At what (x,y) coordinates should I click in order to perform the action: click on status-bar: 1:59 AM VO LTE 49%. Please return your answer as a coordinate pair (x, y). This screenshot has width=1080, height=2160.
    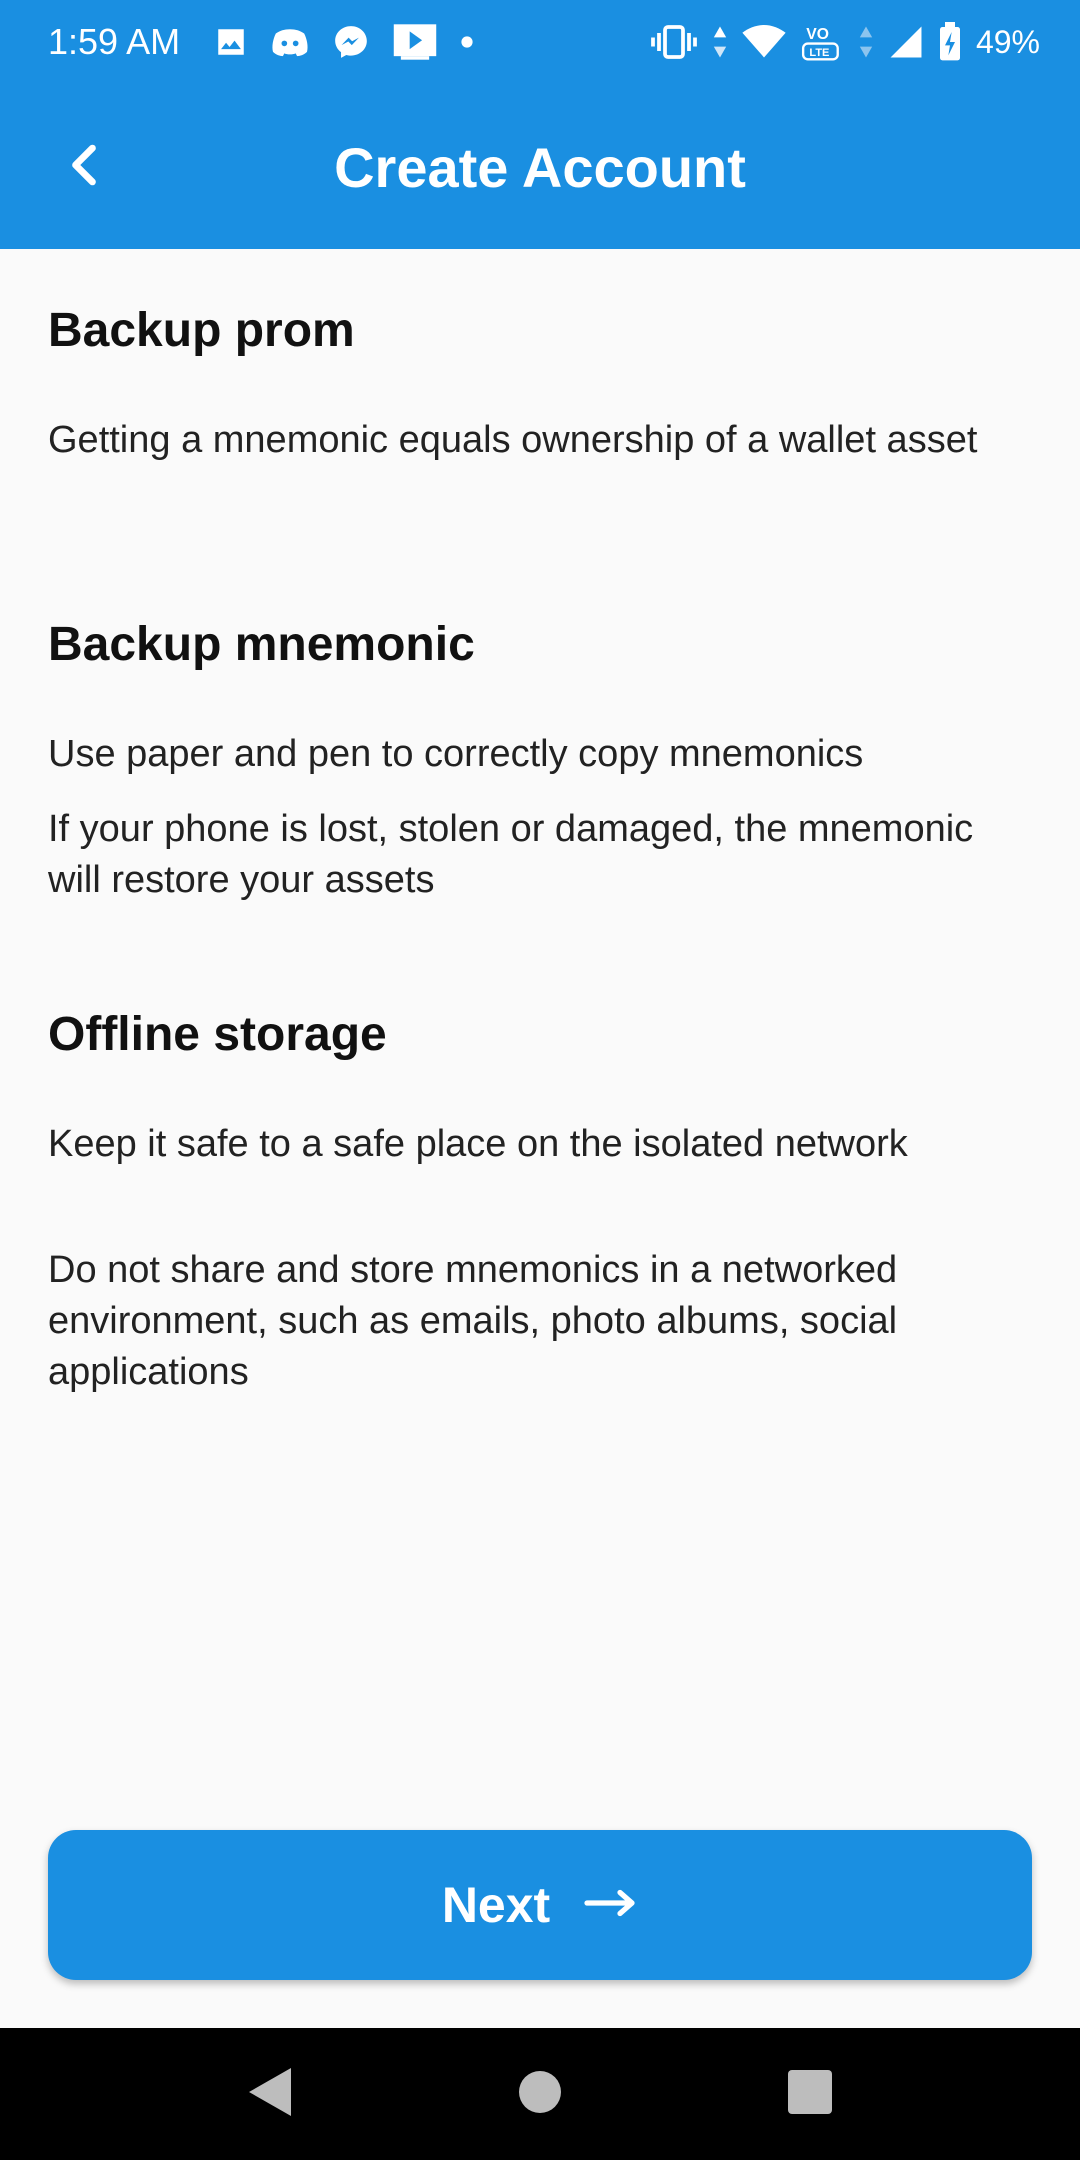
    Looking at the image, I should click on (540, 42).